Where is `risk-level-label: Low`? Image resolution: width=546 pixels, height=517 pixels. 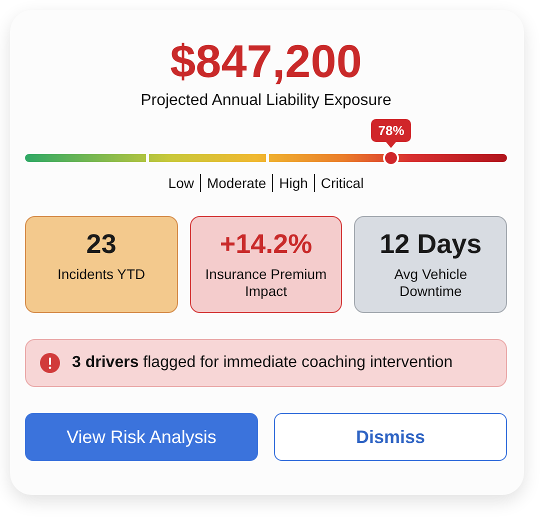
risk-level-label: Low is located at coordinates (181, 183).